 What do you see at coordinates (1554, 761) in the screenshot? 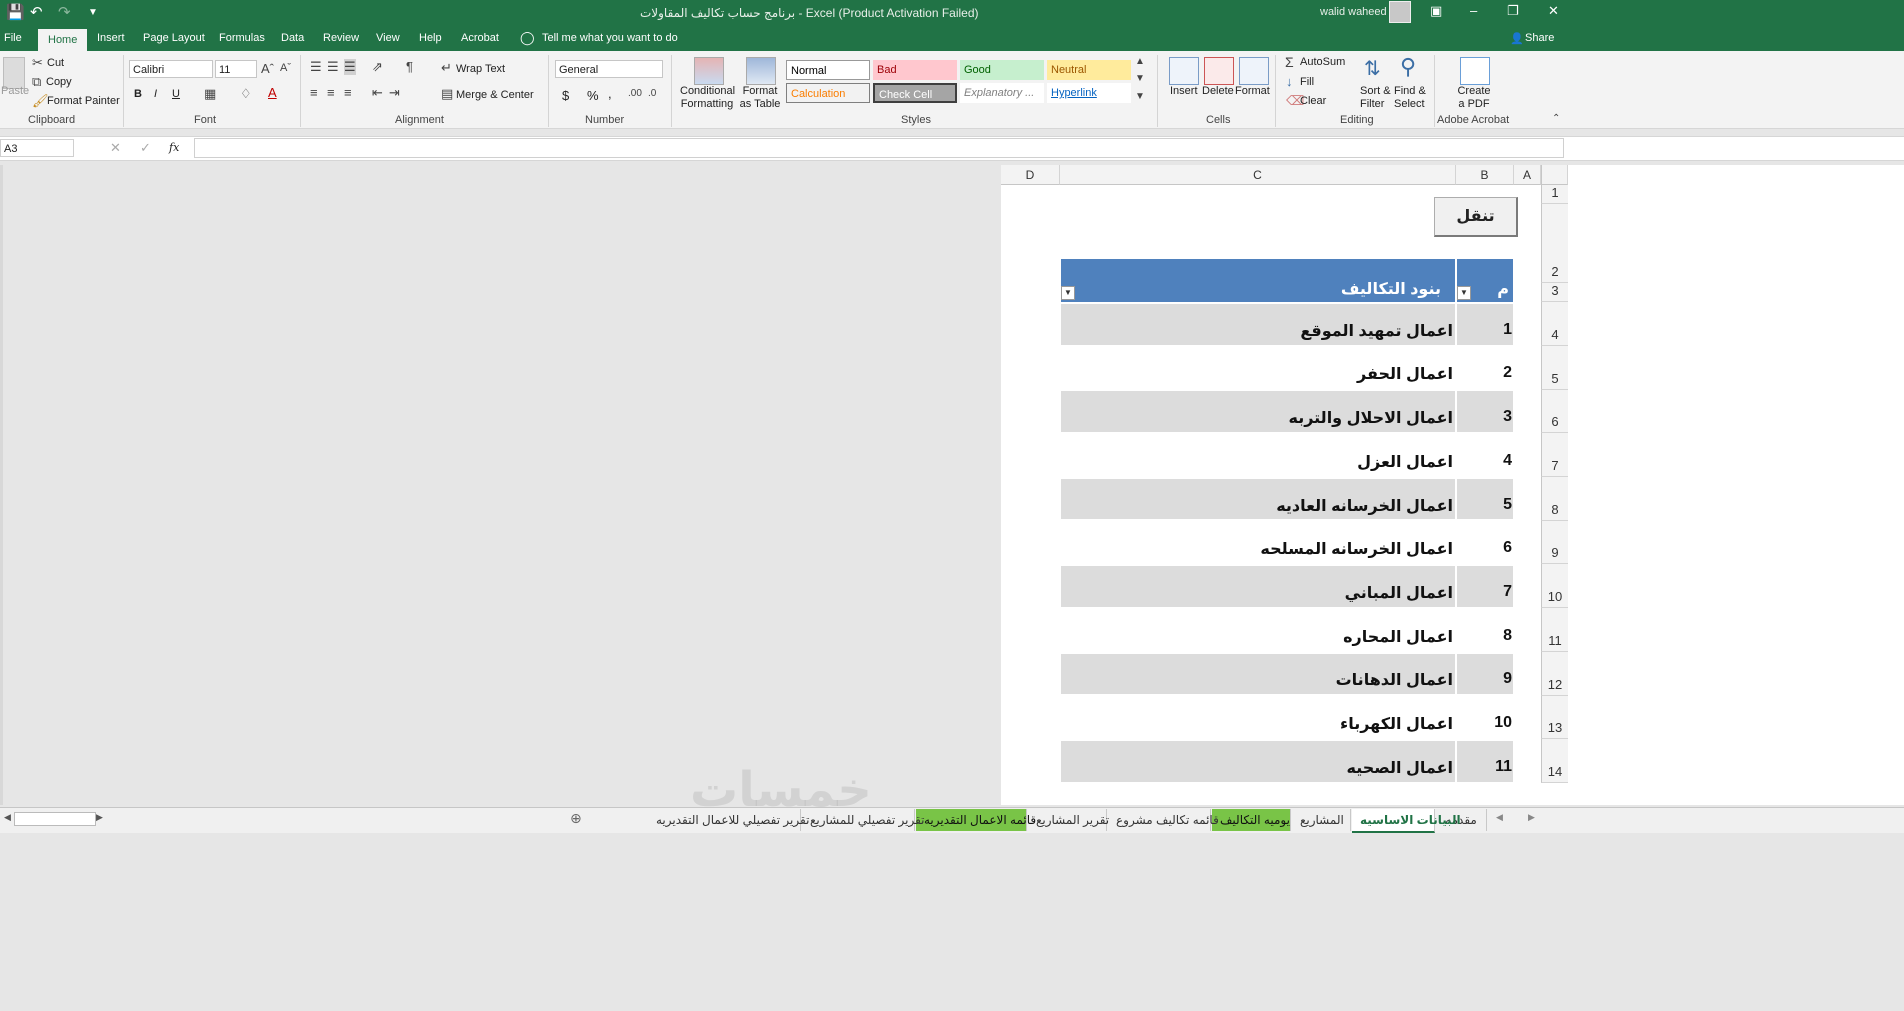
I see `row-header: 14` at bounding box center [1554, 761].